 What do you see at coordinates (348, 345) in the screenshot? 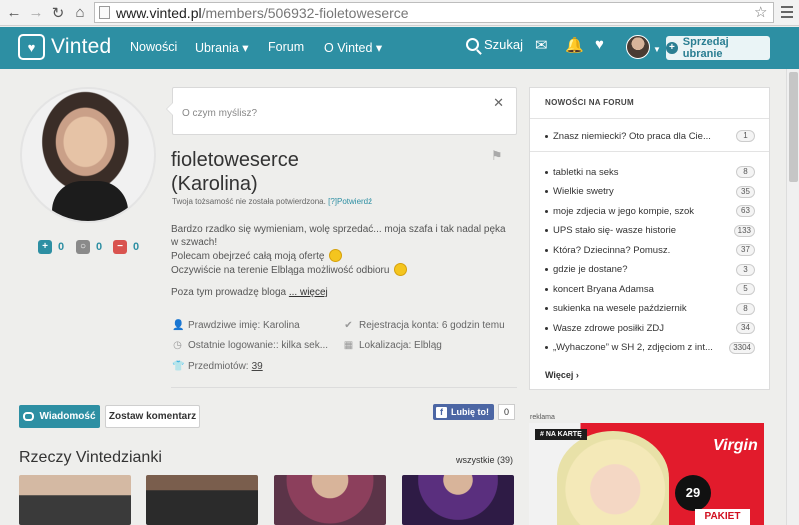
I see `building-icon: ▦` at bounding box center [348, 345].